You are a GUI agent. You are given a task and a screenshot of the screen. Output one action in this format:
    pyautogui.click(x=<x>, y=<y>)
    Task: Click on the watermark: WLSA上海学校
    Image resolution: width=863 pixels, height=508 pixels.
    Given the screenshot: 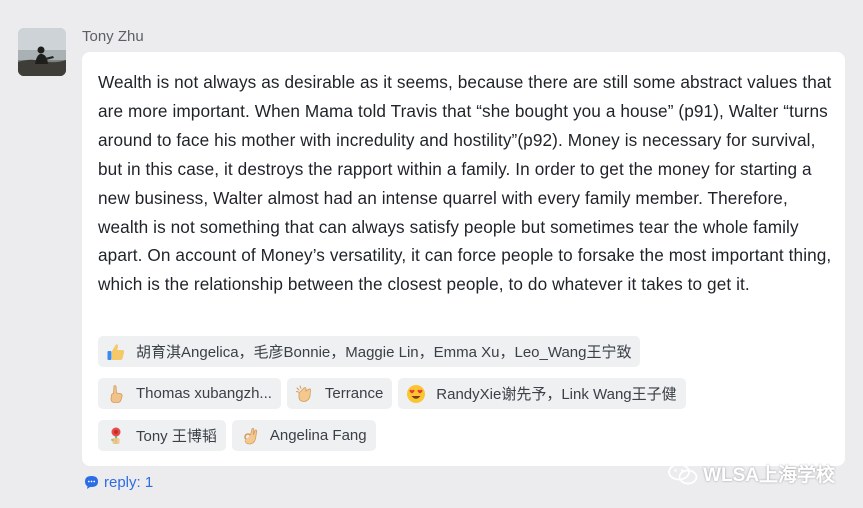 What is the action you would take?
    pyautogui.click(x=751, y=473)
    